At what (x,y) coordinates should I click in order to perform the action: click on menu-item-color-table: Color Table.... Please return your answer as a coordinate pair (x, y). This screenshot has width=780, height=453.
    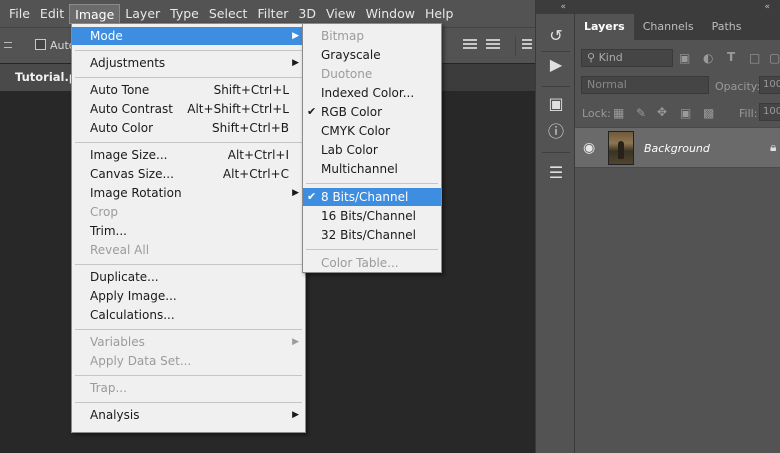
    Looking at the image, I should click on (372, 263).